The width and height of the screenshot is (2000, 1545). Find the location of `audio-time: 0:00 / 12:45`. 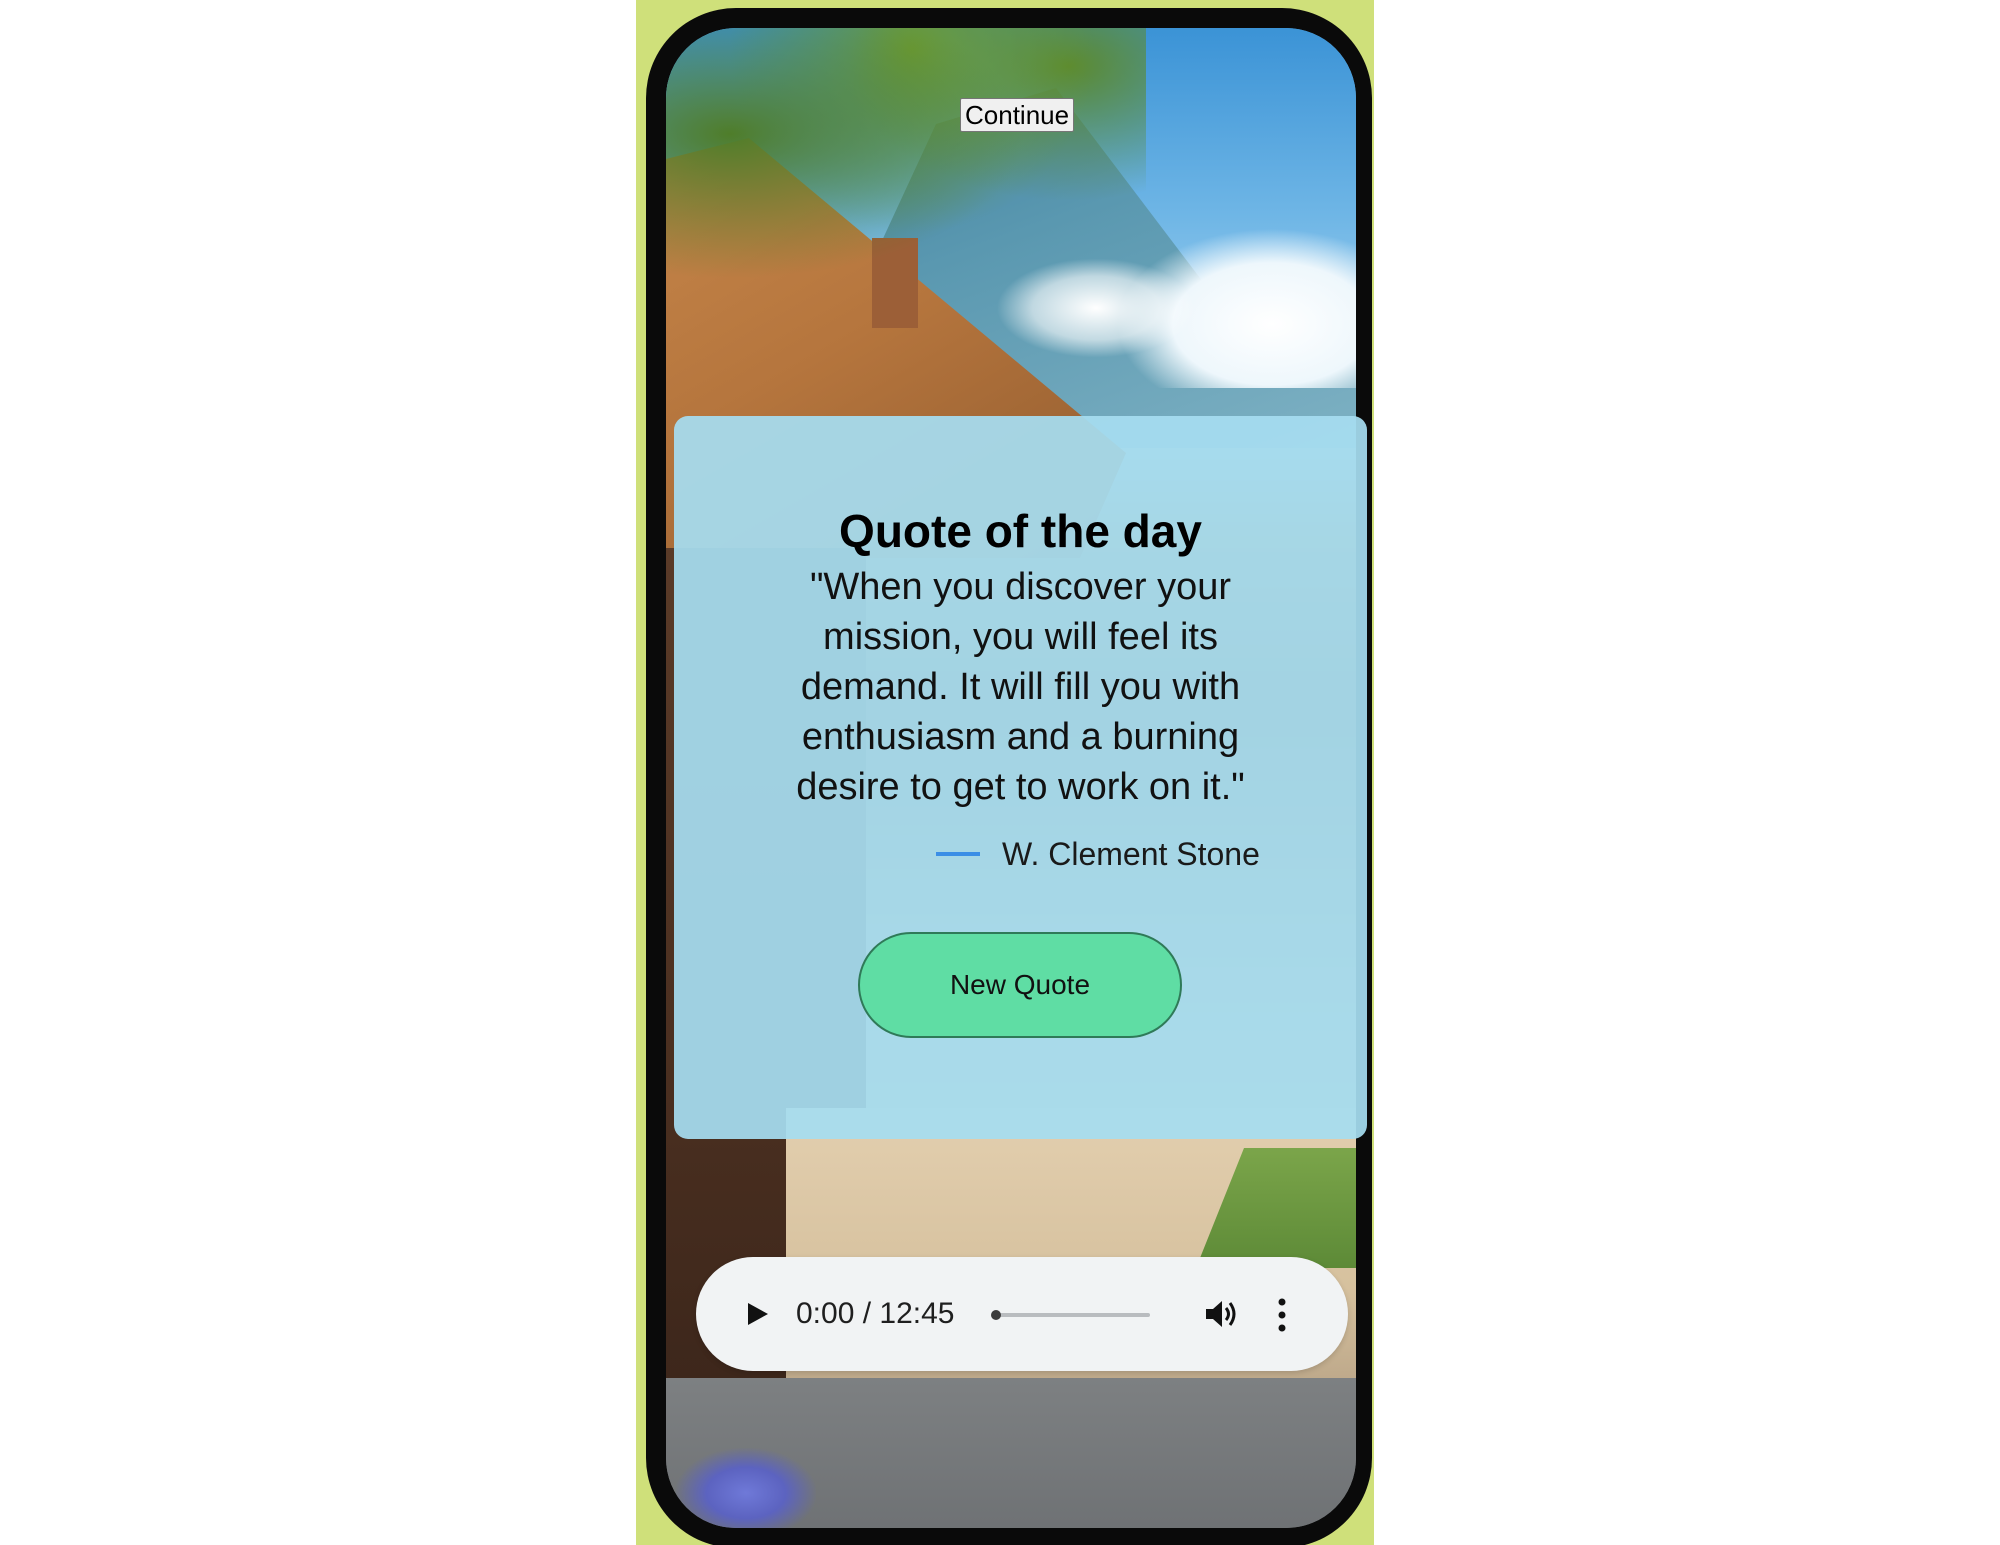

audio-time: 0:00 / 12:45 is located at coordinates (875, 1313).